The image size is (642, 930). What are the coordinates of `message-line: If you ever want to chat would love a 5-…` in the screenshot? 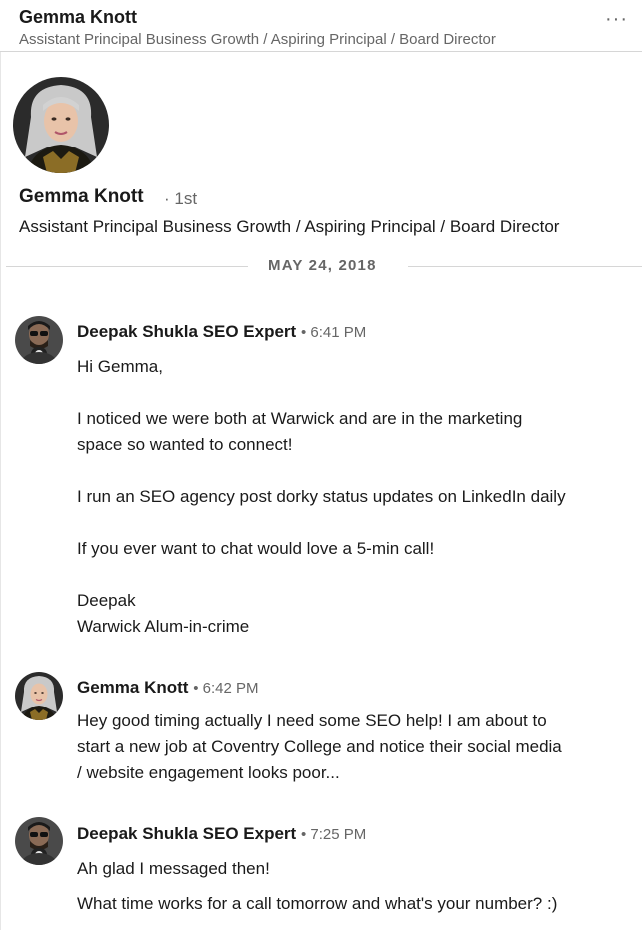 It's located at (256, 548).